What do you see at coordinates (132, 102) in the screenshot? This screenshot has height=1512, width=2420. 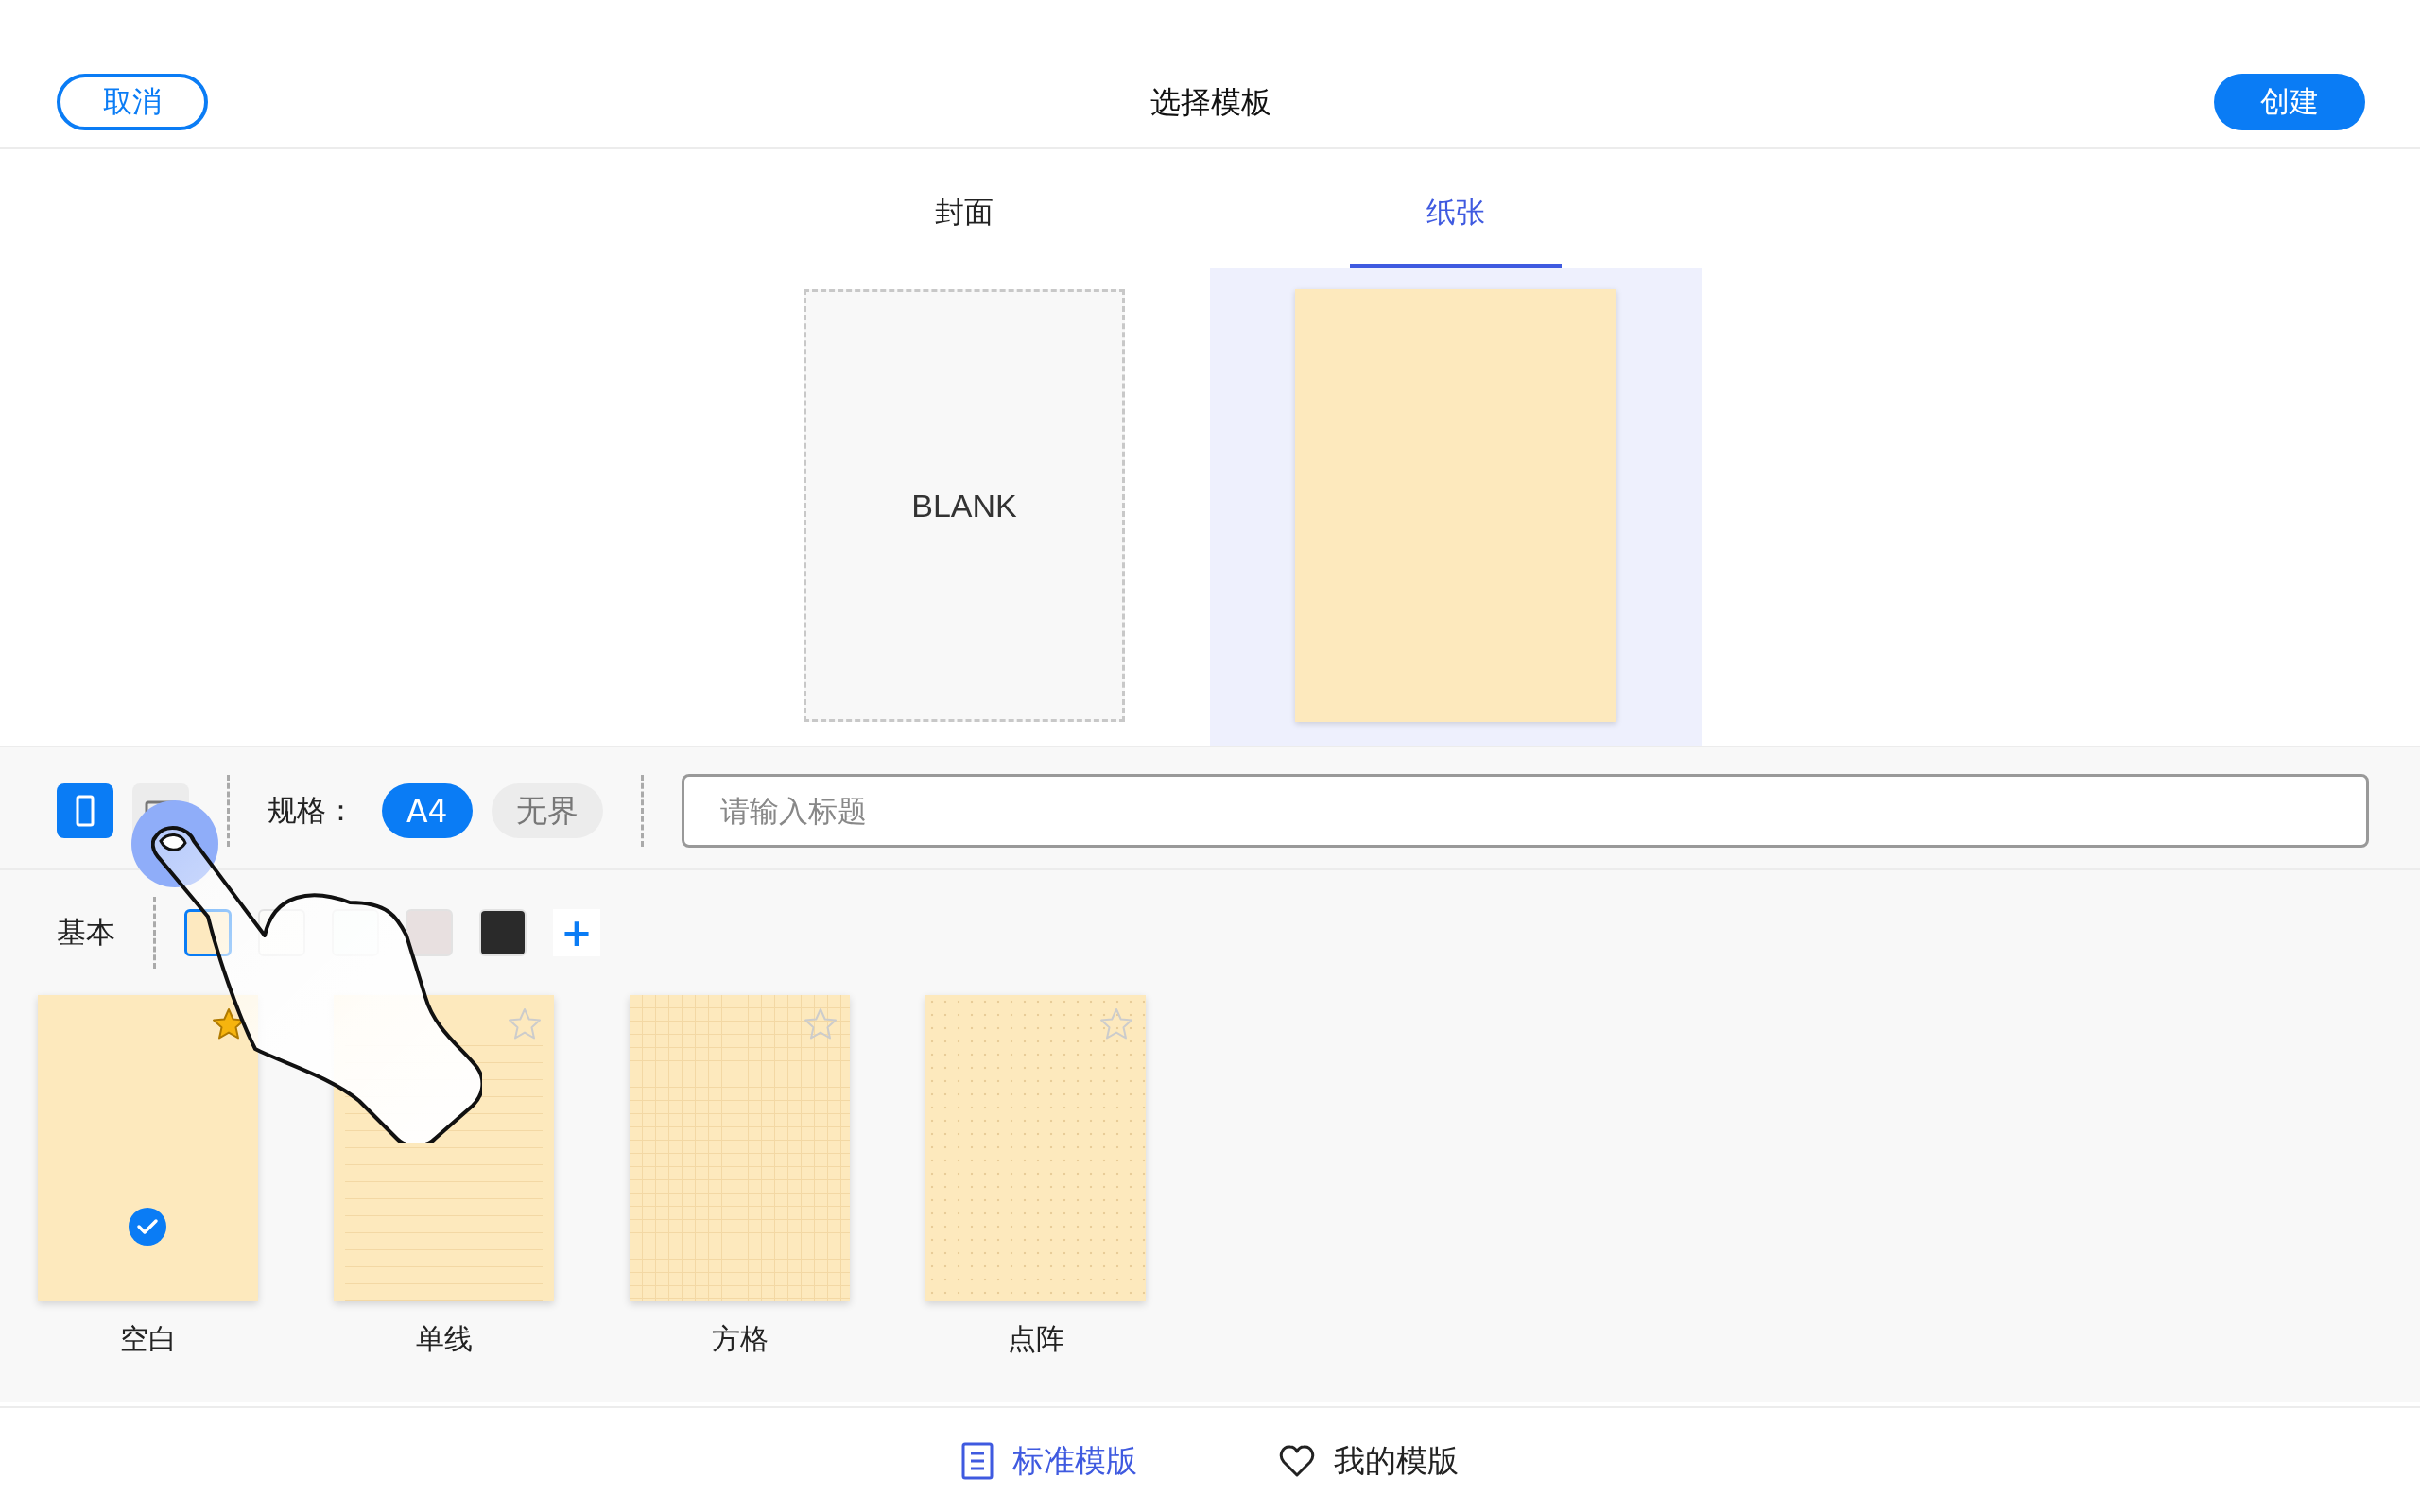 I see `cancel-button: 取消` at bounding box center [132, 102].